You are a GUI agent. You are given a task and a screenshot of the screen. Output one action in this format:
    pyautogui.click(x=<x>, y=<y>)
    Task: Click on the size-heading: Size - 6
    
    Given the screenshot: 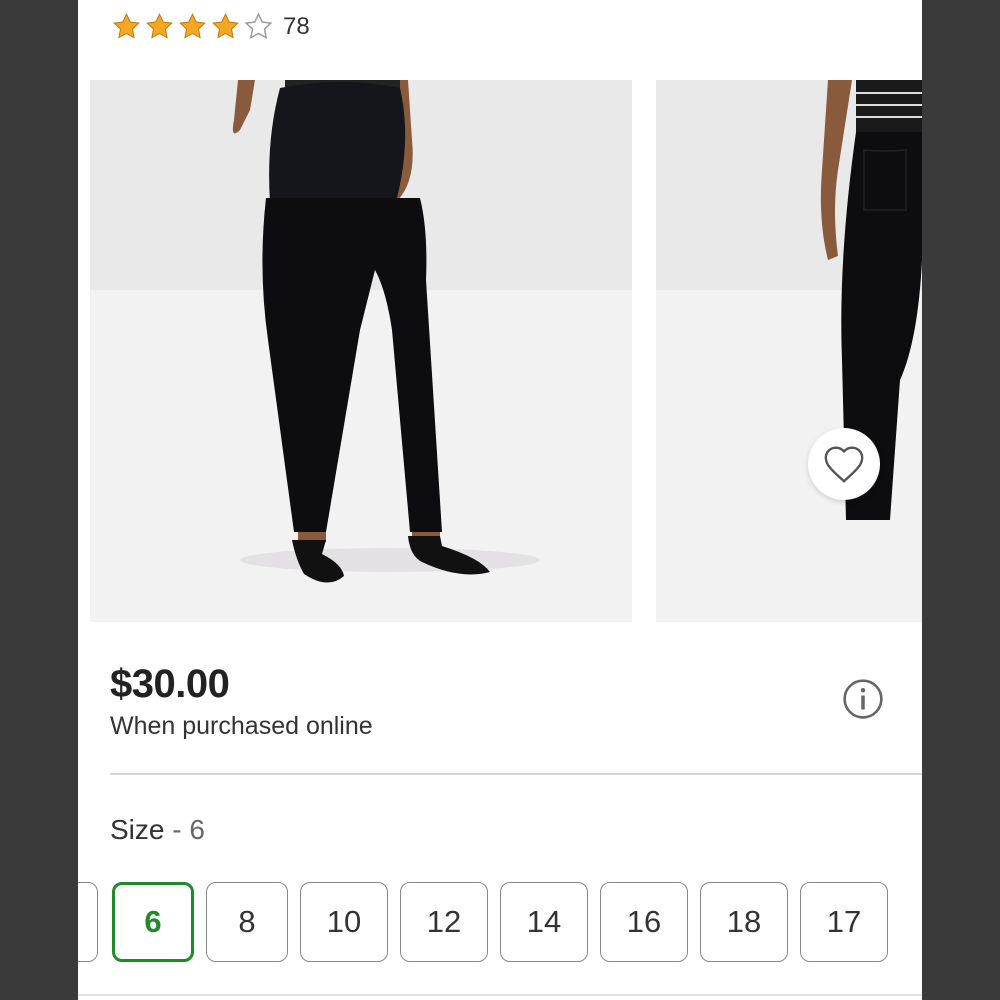 What is the action you would take?
    pyautogui.click(x=157, y=830)
    